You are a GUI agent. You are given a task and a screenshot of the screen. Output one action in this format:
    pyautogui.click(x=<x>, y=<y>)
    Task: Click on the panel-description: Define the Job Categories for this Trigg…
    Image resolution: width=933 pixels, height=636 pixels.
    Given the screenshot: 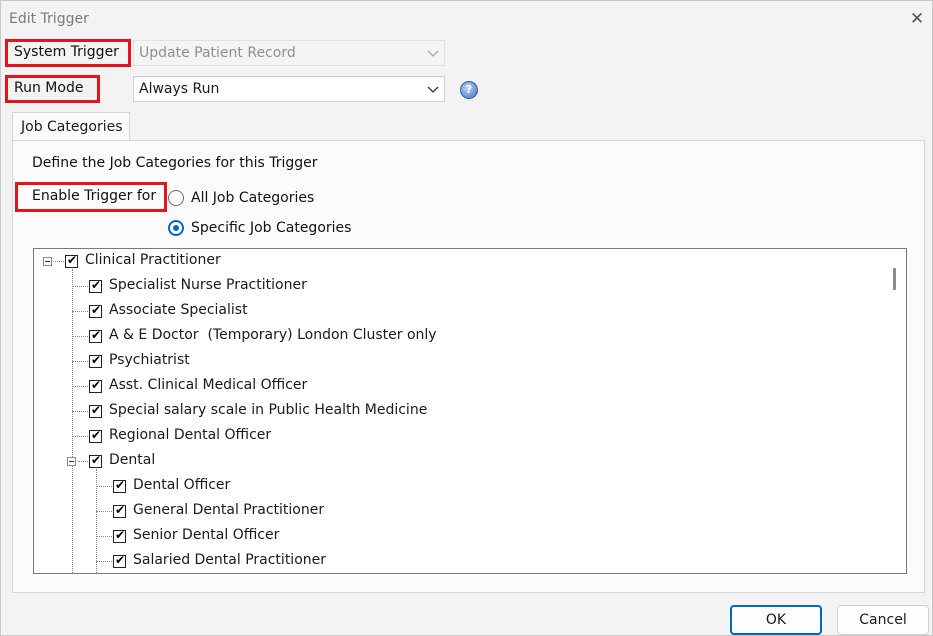 What is the action you would take?
    pyautogui.click(x=175, y=163)
    